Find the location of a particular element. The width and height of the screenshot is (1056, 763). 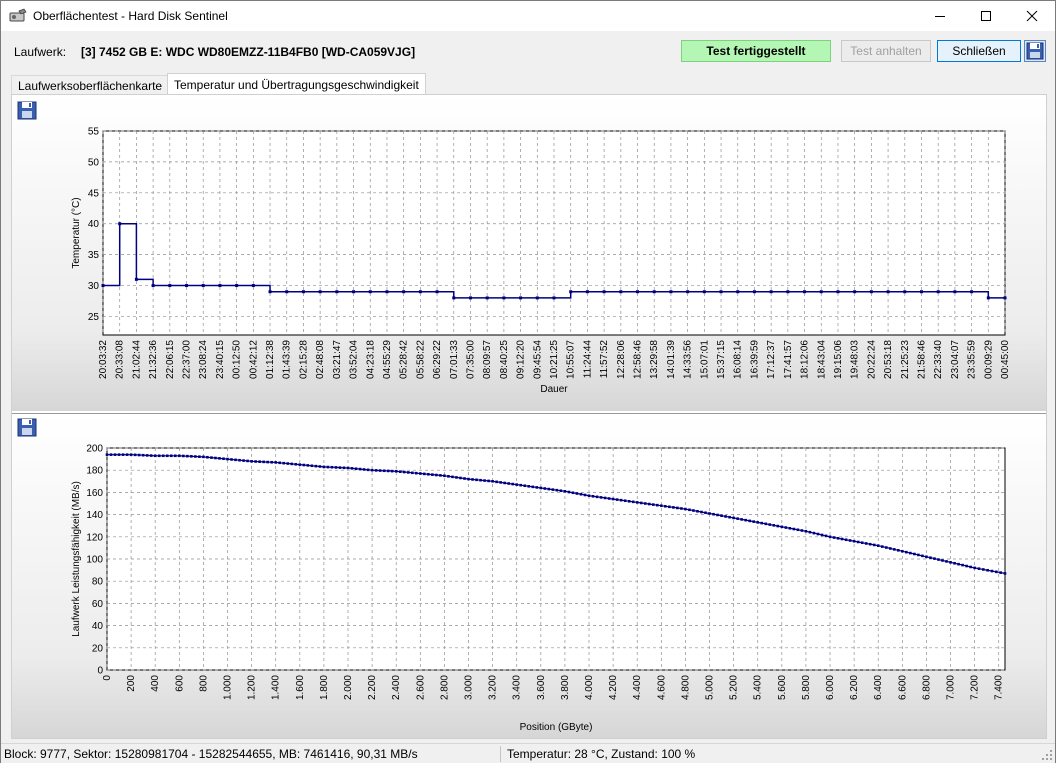

temperature-x-tick-label: 19:15:06 is located at coordinates (838, 359).